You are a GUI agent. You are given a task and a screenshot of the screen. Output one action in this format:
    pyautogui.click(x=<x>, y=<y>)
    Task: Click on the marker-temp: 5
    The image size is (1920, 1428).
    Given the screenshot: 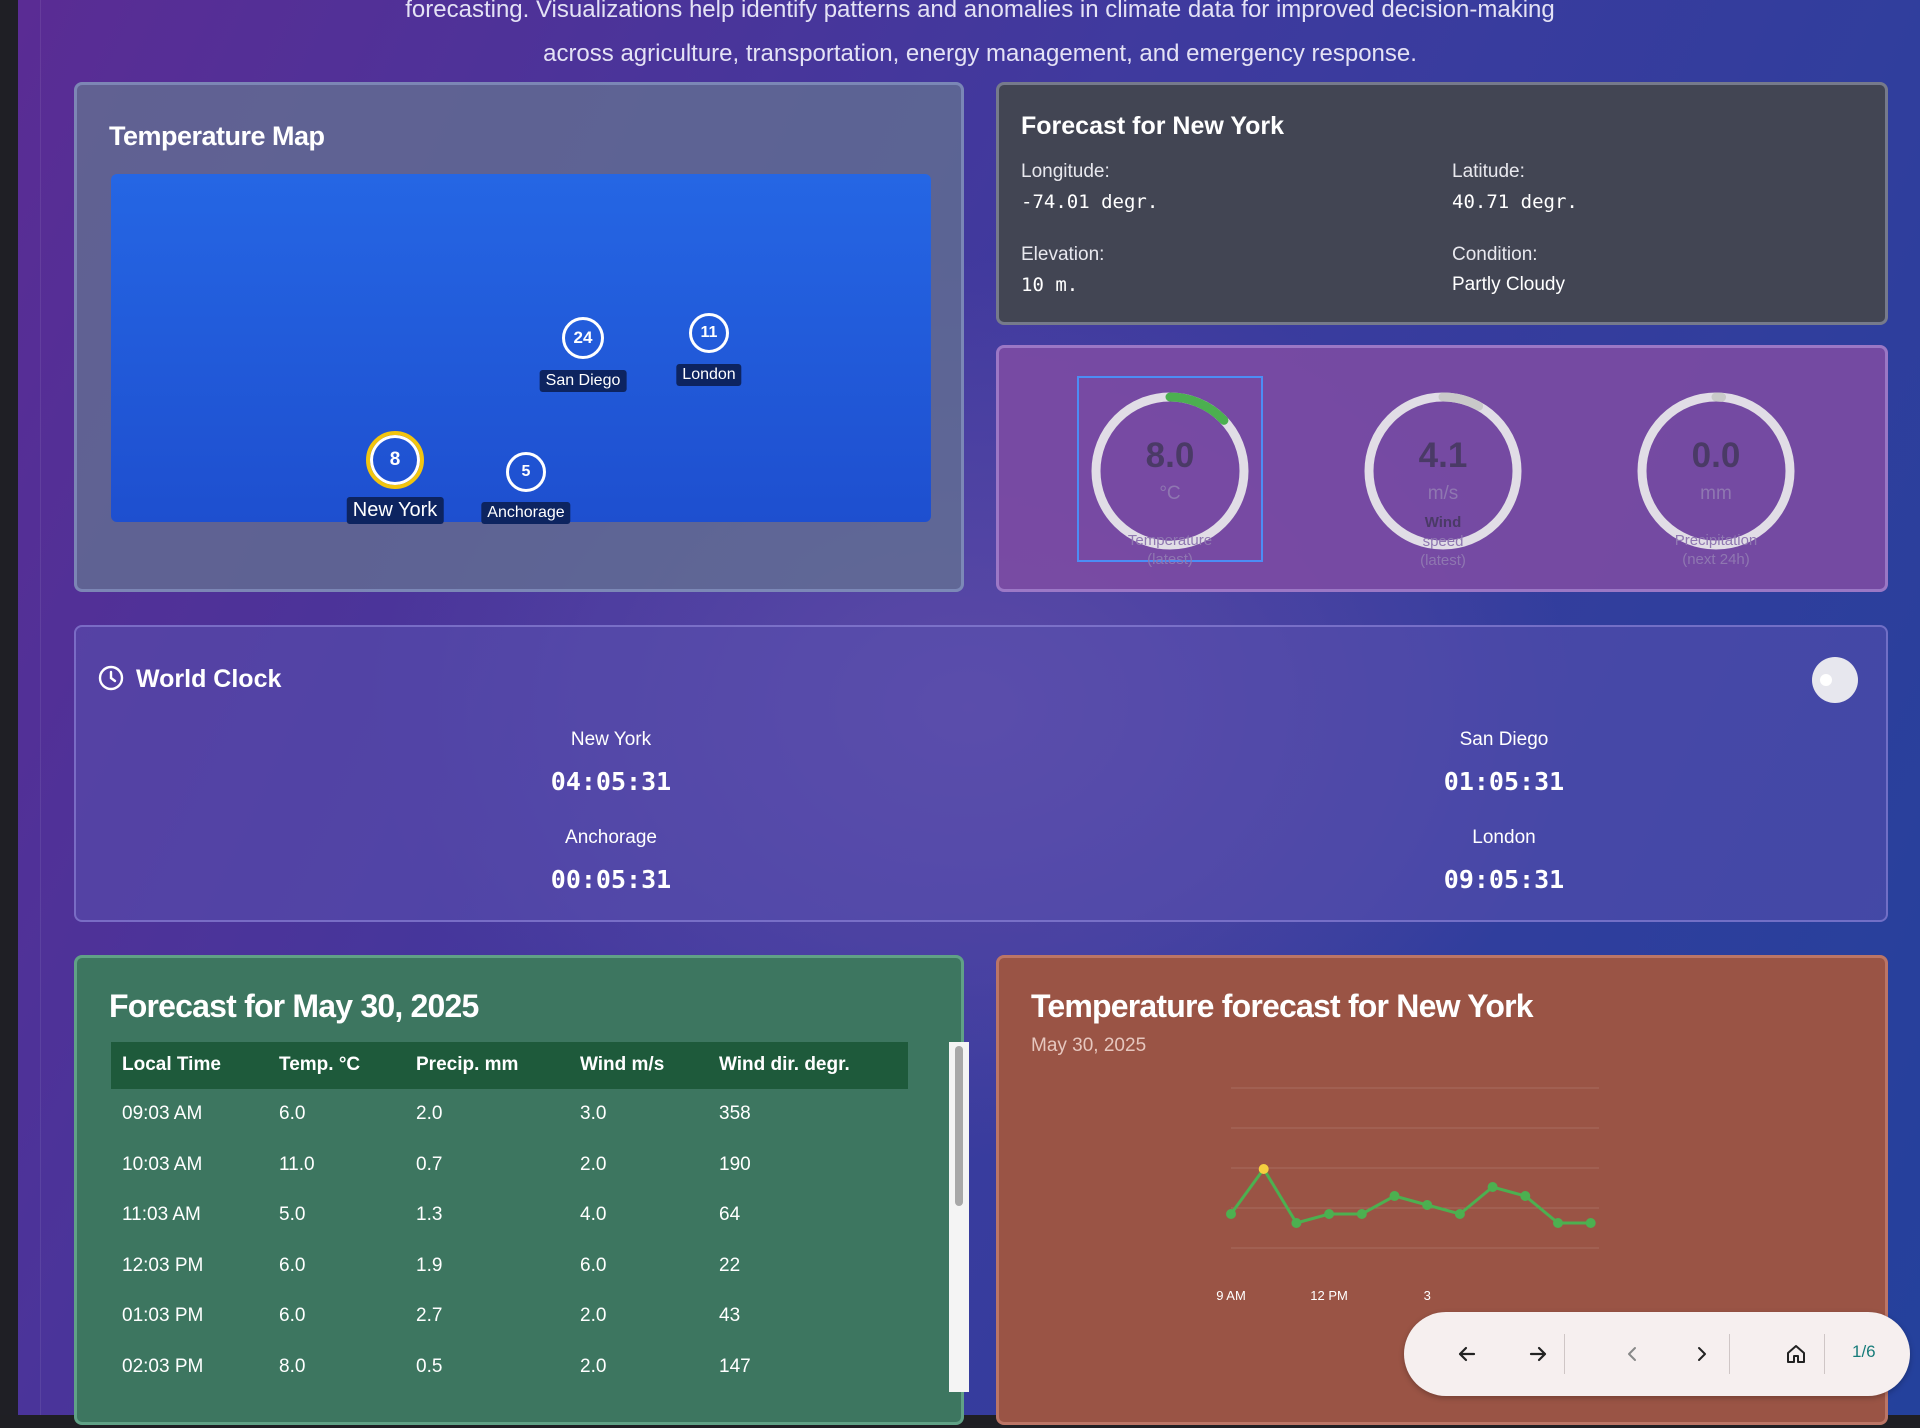 What is the action you would take?
    pyautogui.click(x=526, y=472)
    